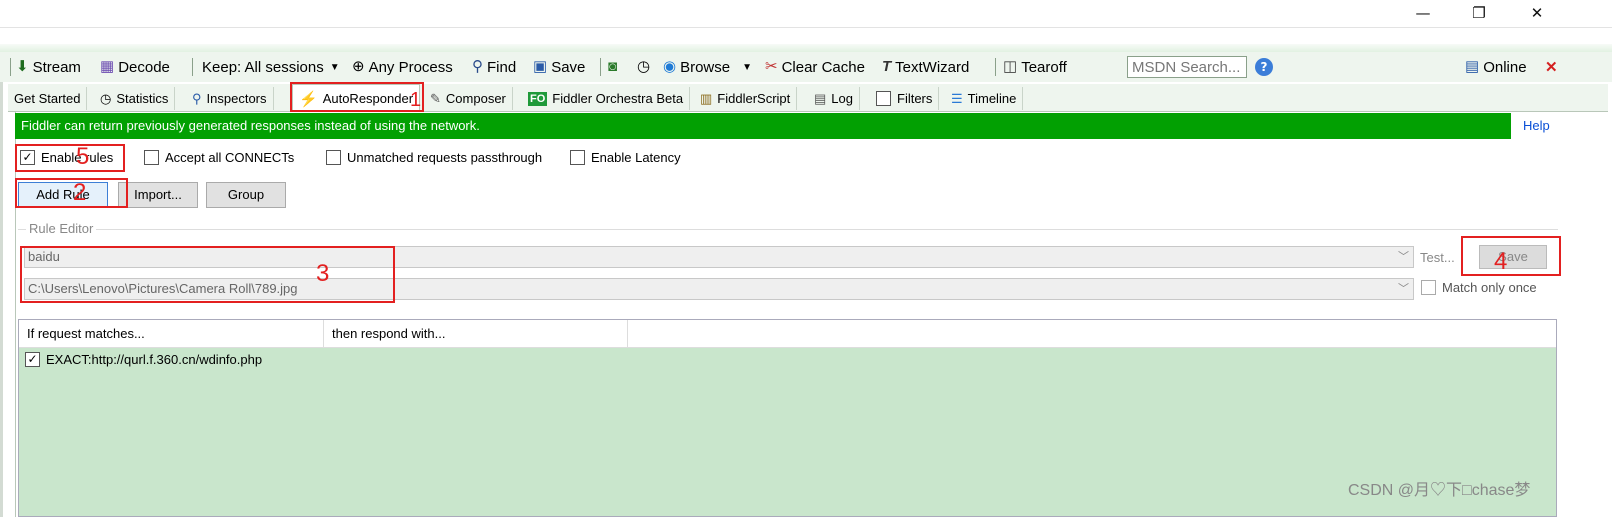 The width and height of the screenshot is (1612, 517). What do you see at coordinates (1551, 67) in the screenshot?
I see `close-toolbar-icon: ✕` at bounding box center [1551, 67].